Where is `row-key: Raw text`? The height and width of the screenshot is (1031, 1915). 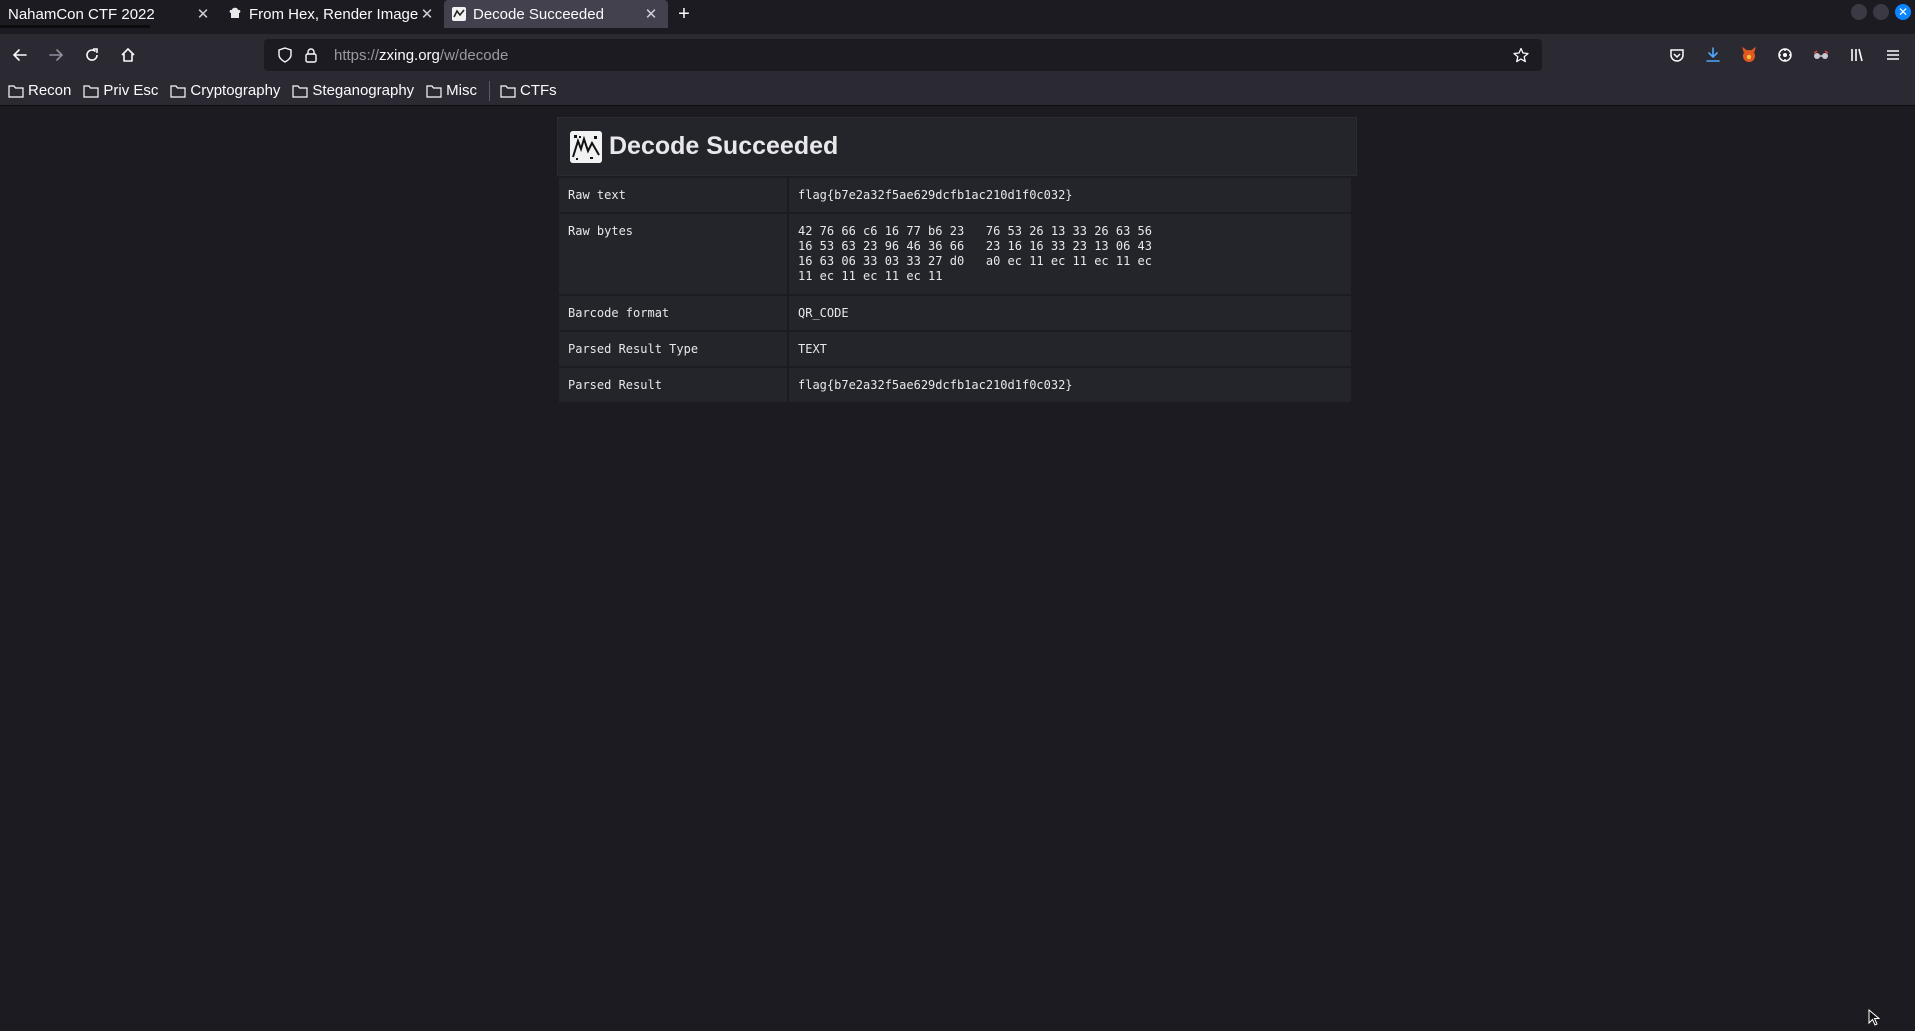 row-key: Raw text is located at coordinates (673, 195).